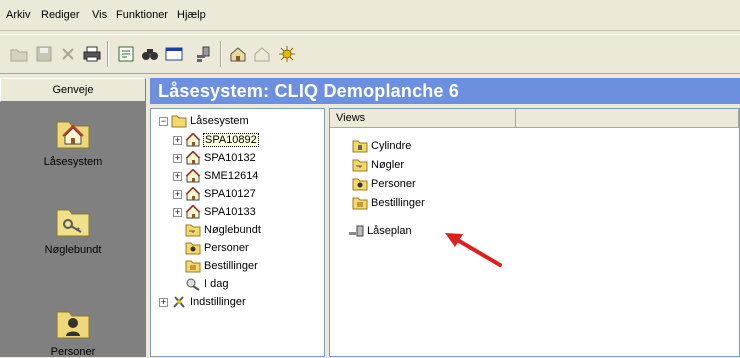 Image resolution: width=740 pixels, height=358 pixels. I want to click on shortcut-bar-header: Genveje, so click(73, 90).